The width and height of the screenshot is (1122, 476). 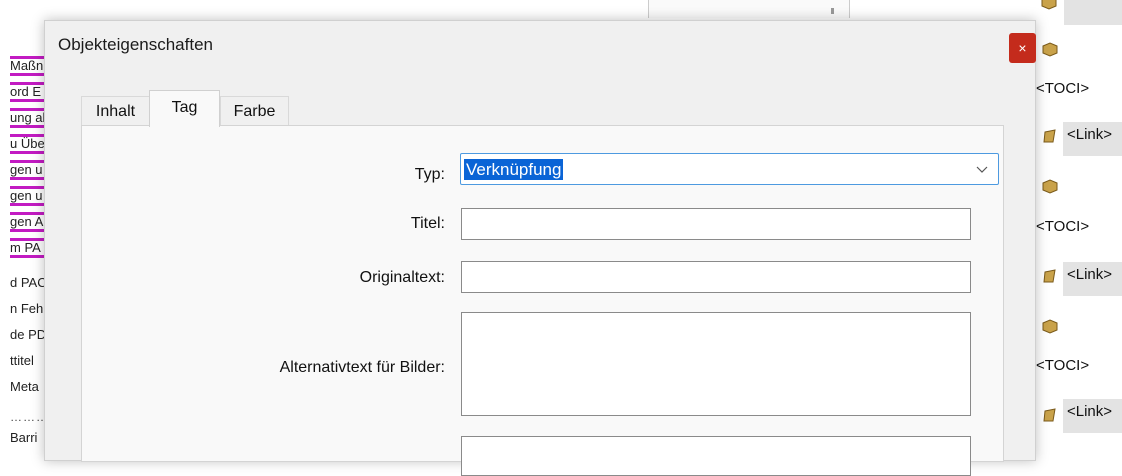 What do you see at coordinates (402, 277) in the screenshot?
I see `originaltext-label: Originaltext:` at bounding box center [402, 277].